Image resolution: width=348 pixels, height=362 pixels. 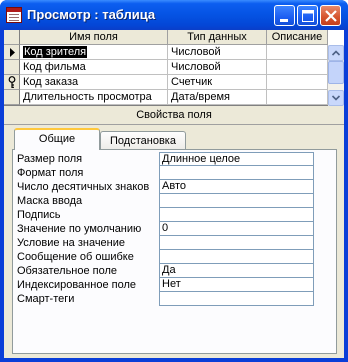 I want to click on field-properties-title: Свойства поля, so click(x=174, y=115).